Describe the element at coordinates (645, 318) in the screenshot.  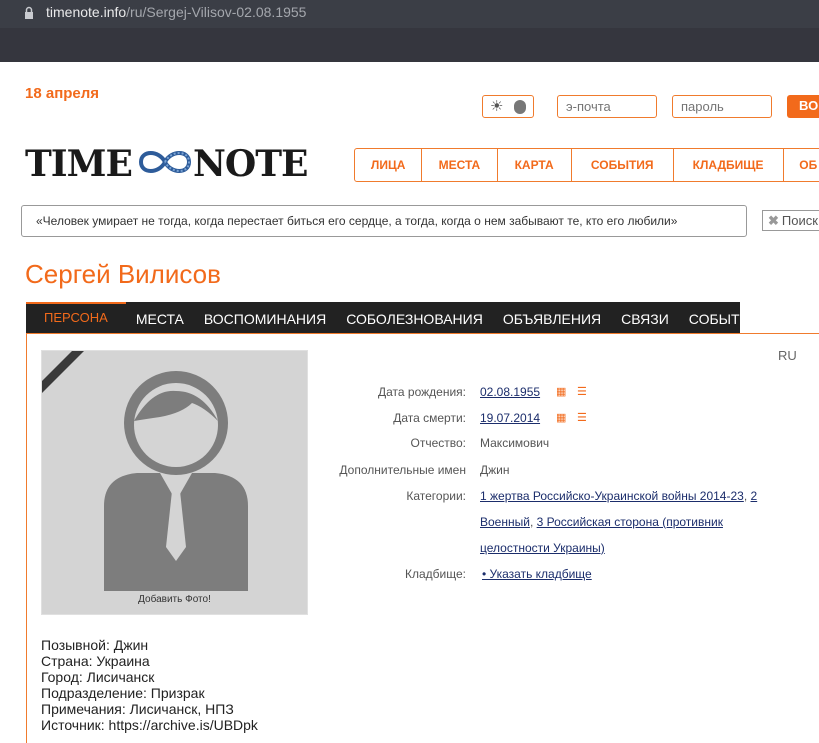
I see `tab-relations: СВЯЗИ` at that location.